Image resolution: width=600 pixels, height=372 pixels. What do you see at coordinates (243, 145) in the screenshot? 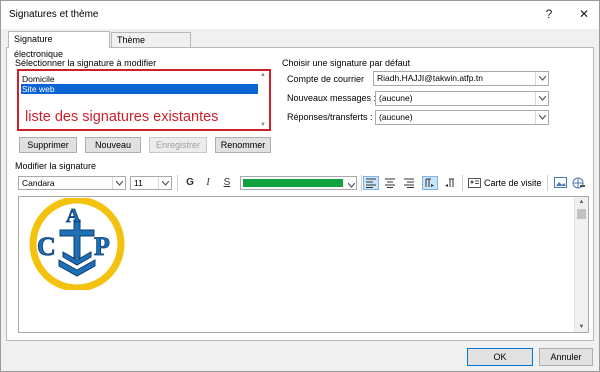
I see `rename-button: Renommer` at bounding box center [243, 145].